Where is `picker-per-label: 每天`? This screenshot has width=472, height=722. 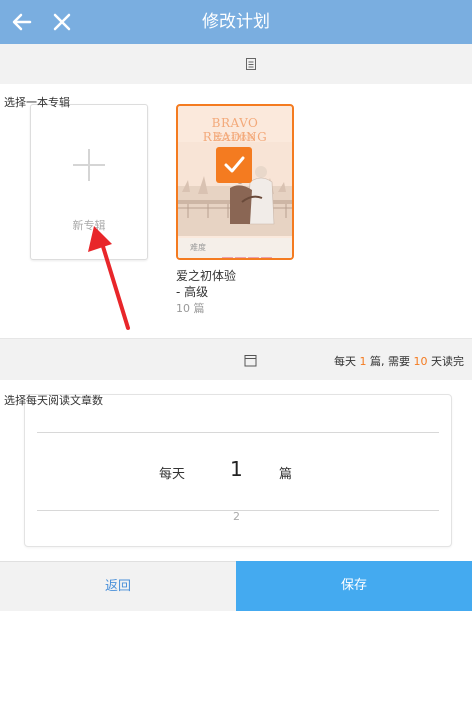
picker-per-label: 每天 is located at coordinates (172, 474).